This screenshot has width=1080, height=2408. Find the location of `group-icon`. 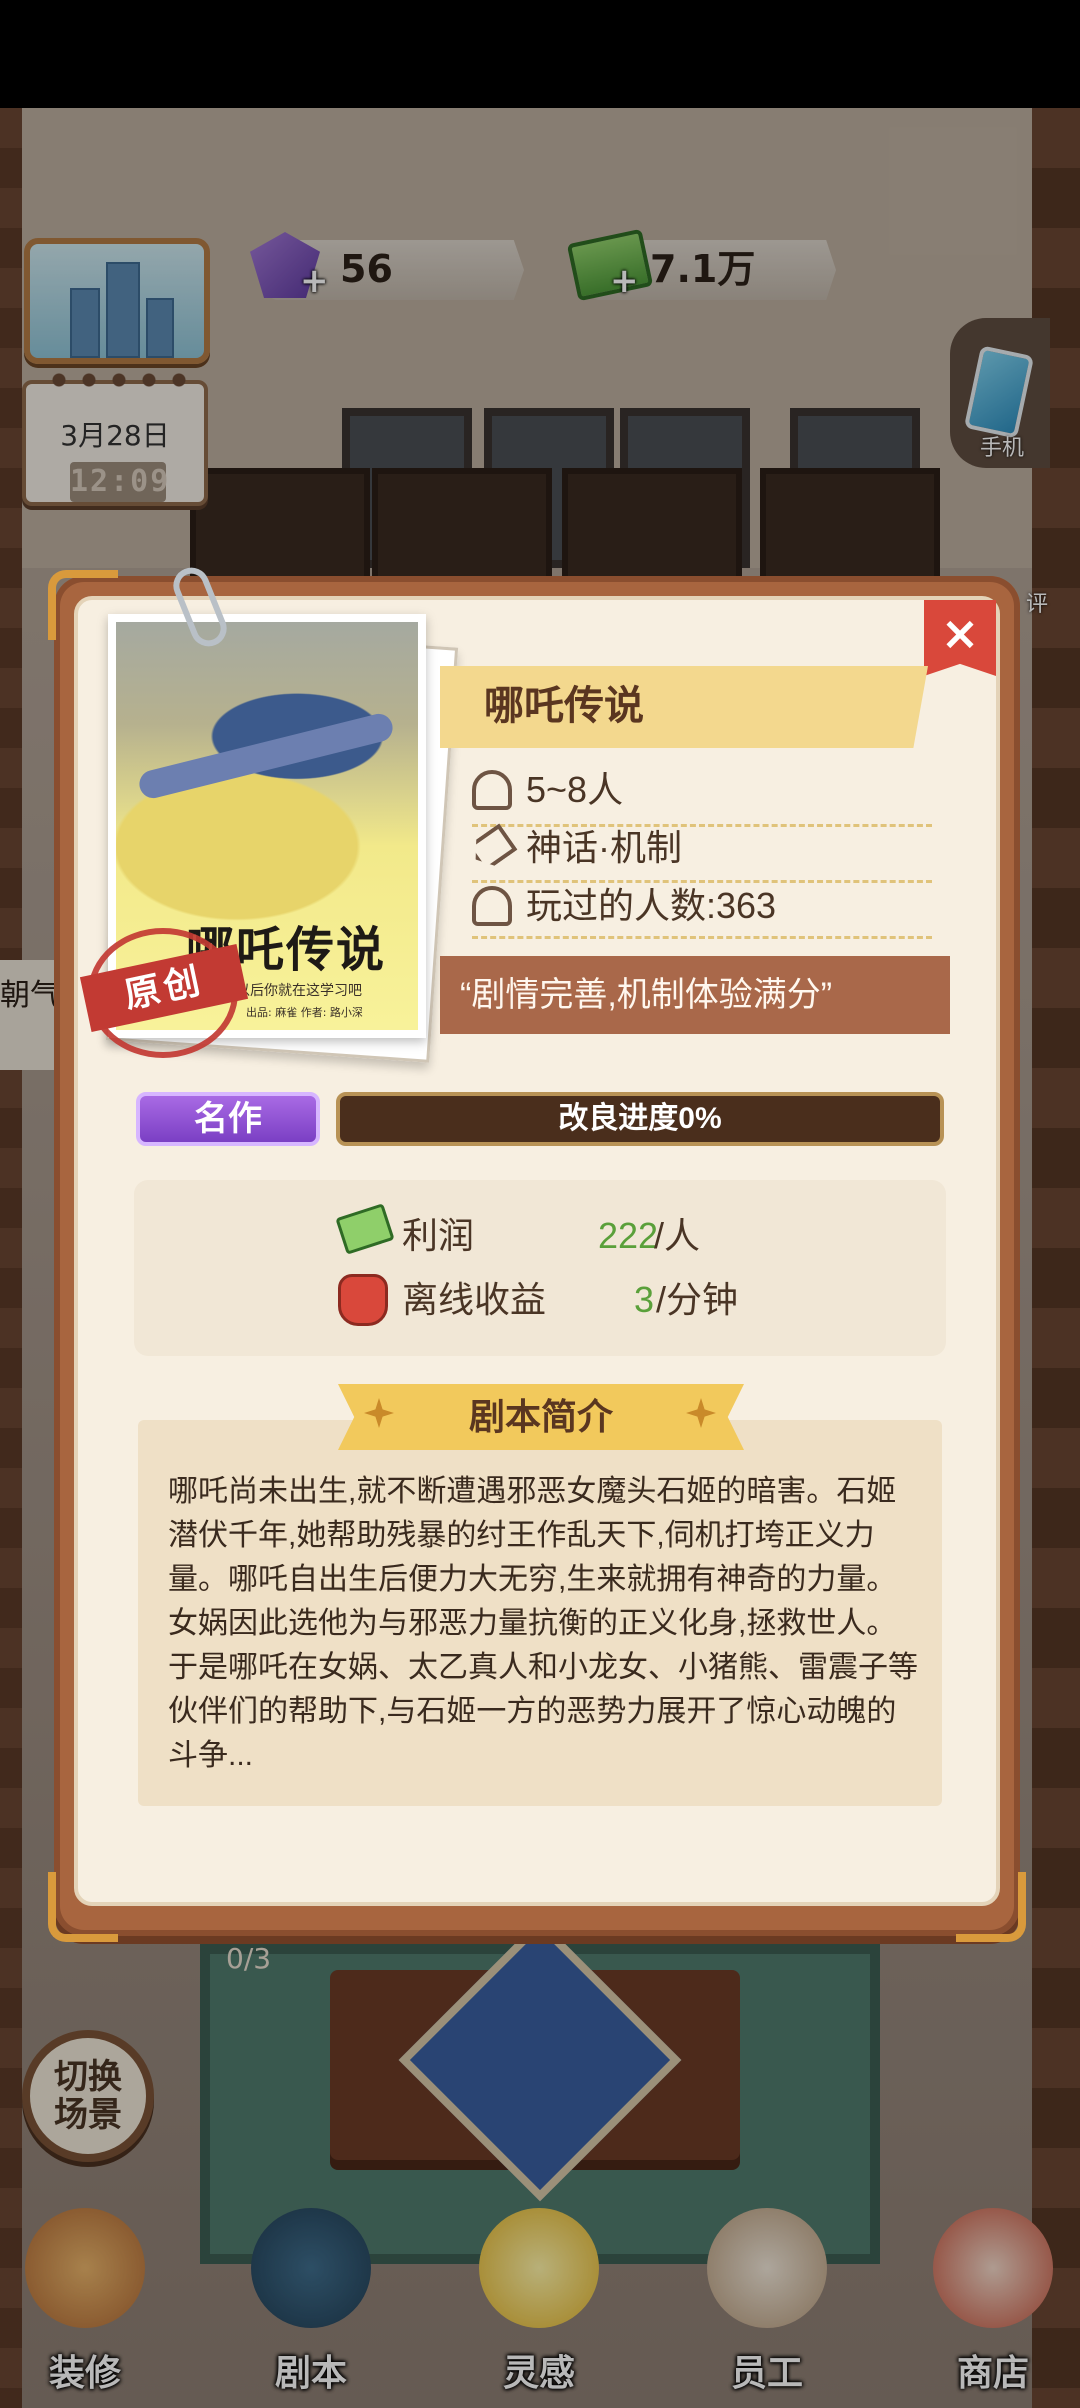

group-icon is located at coordinates (492, 906).